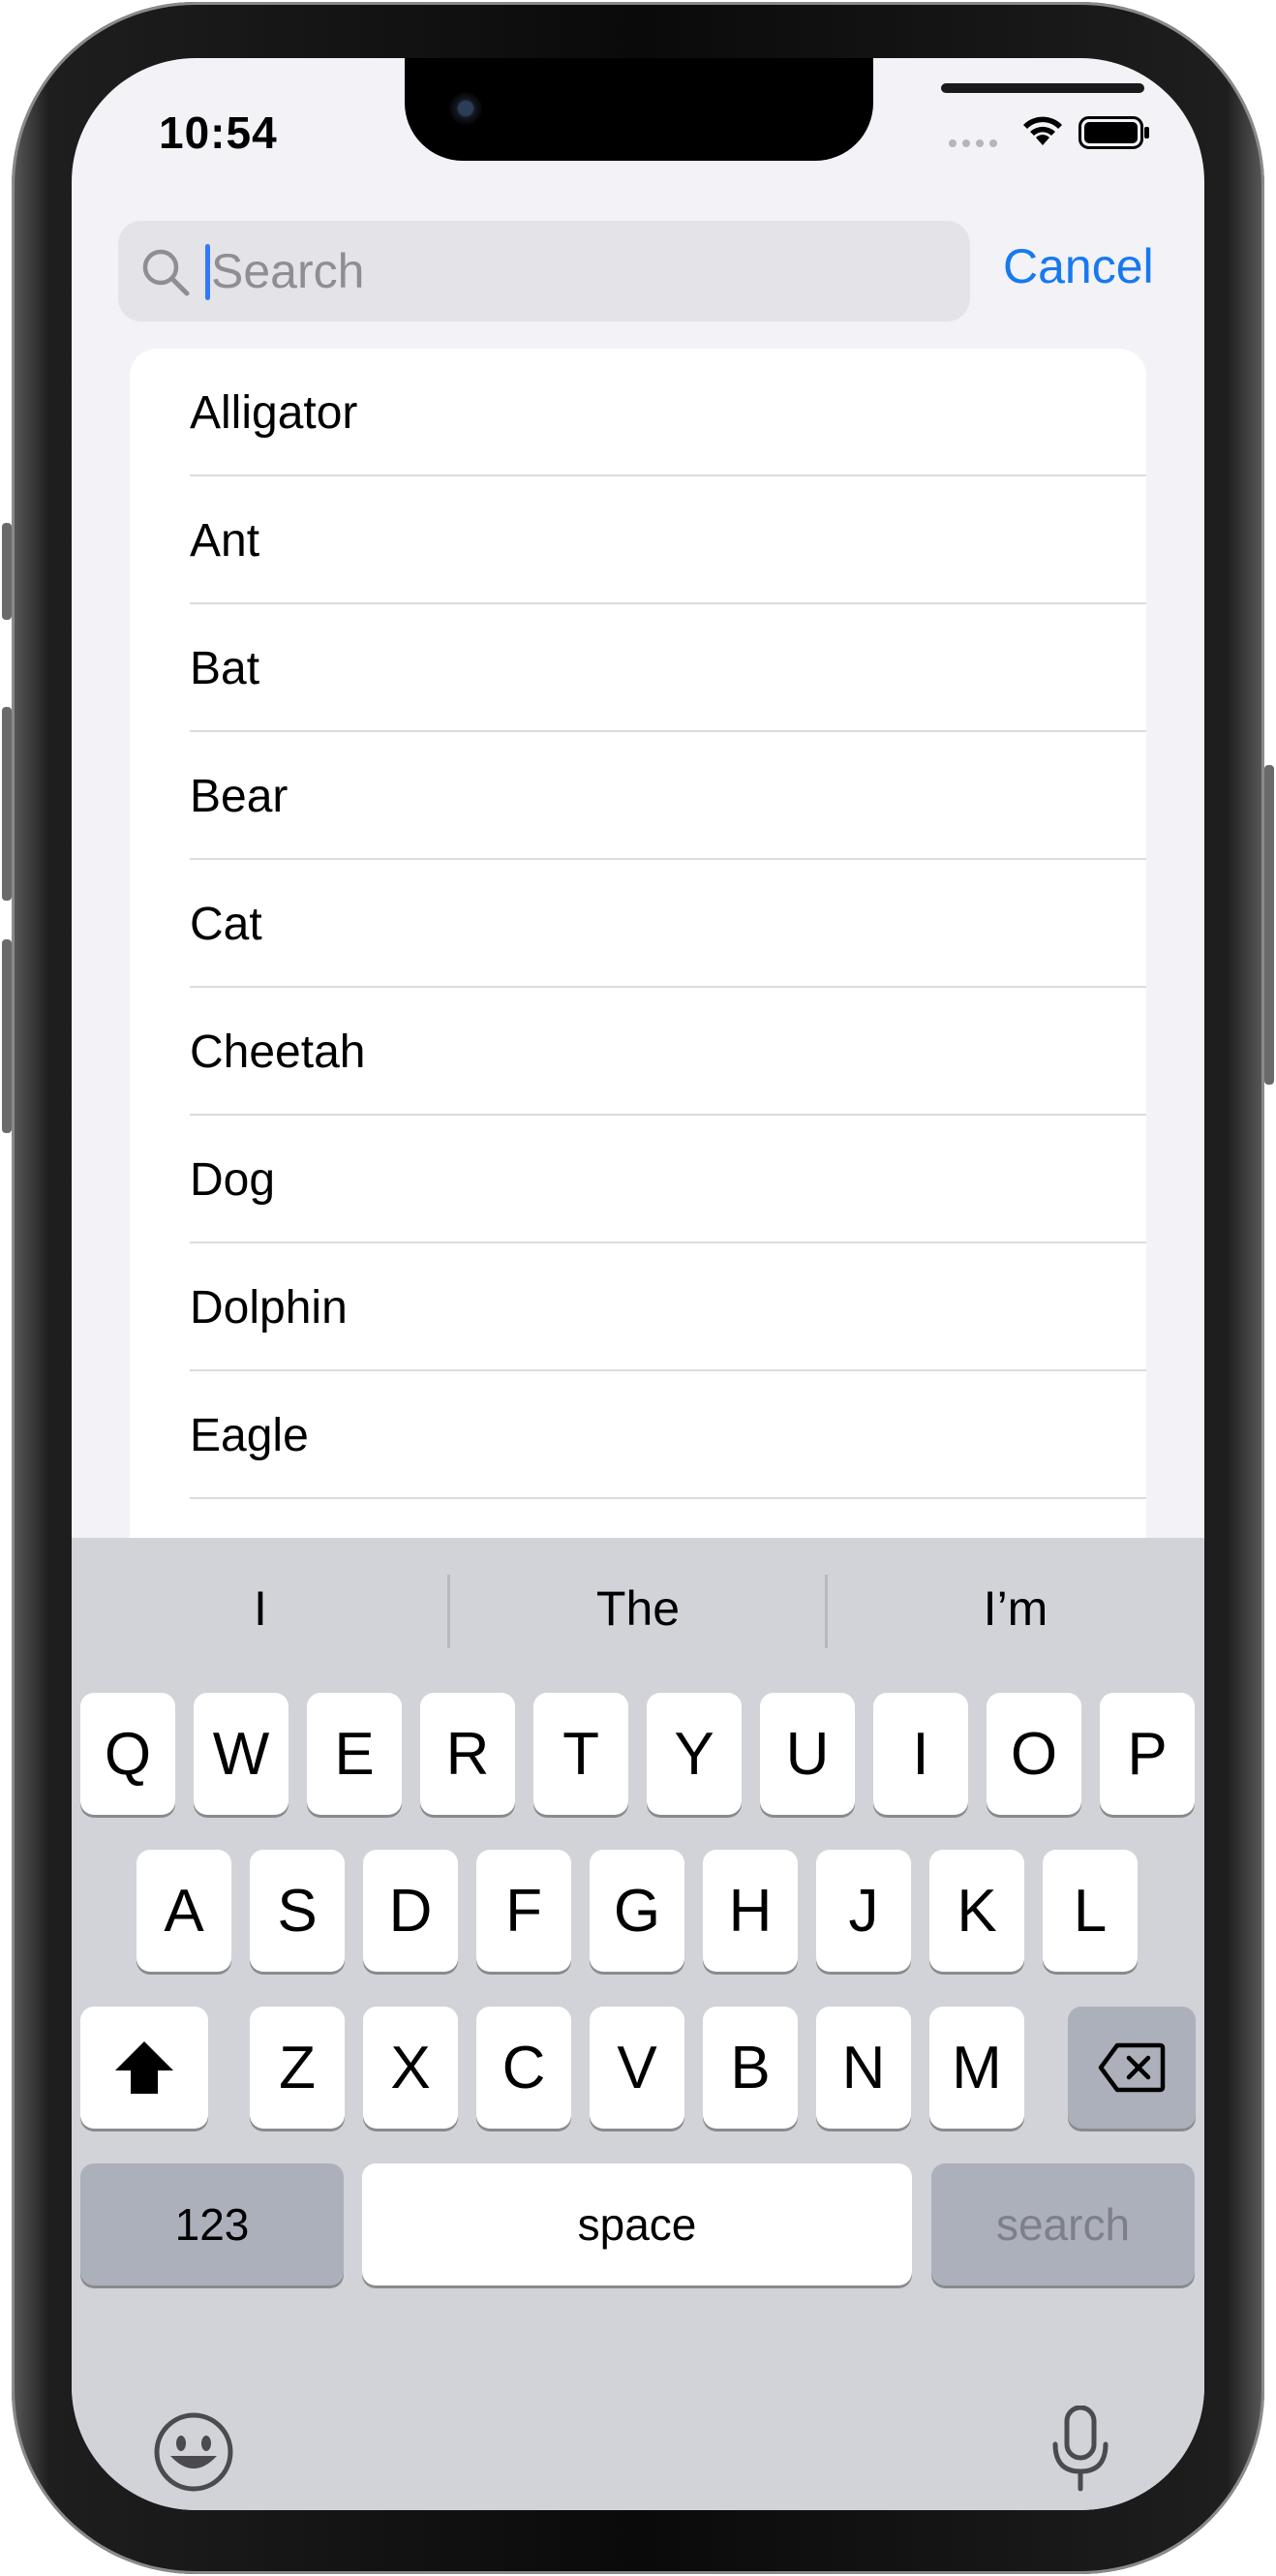 This screenshot has width=1276, height=2576. Describe the element at coordinates (410, 1911) in the screenshot. I see `key-d: D` at that location.